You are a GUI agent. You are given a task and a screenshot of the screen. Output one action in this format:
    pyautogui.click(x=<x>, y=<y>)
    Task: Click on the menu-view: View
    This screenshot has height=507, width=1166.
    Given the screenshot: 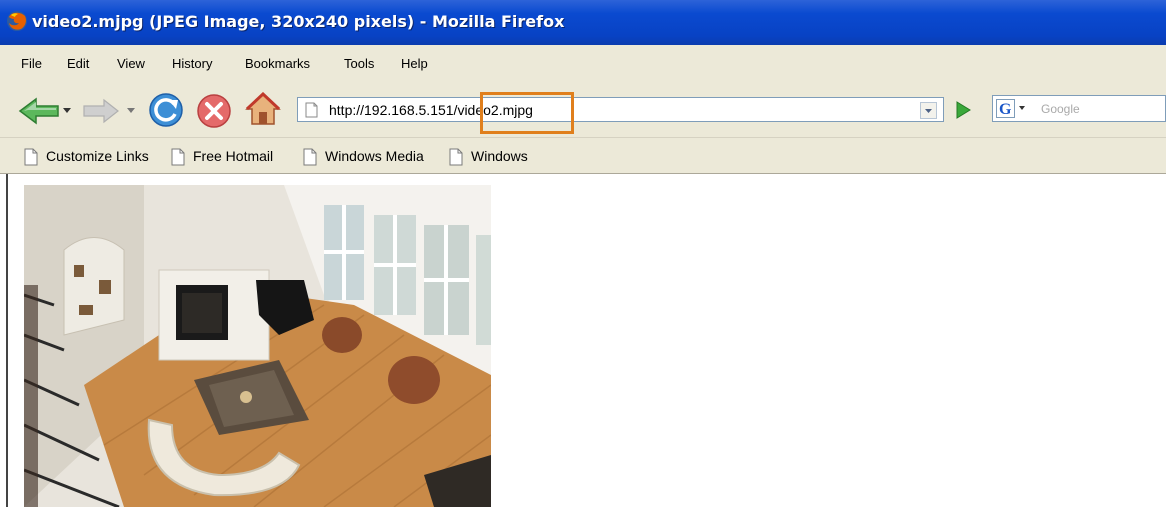 What is the action you would take?
    pyautogui.click(x=131, y=63)
    